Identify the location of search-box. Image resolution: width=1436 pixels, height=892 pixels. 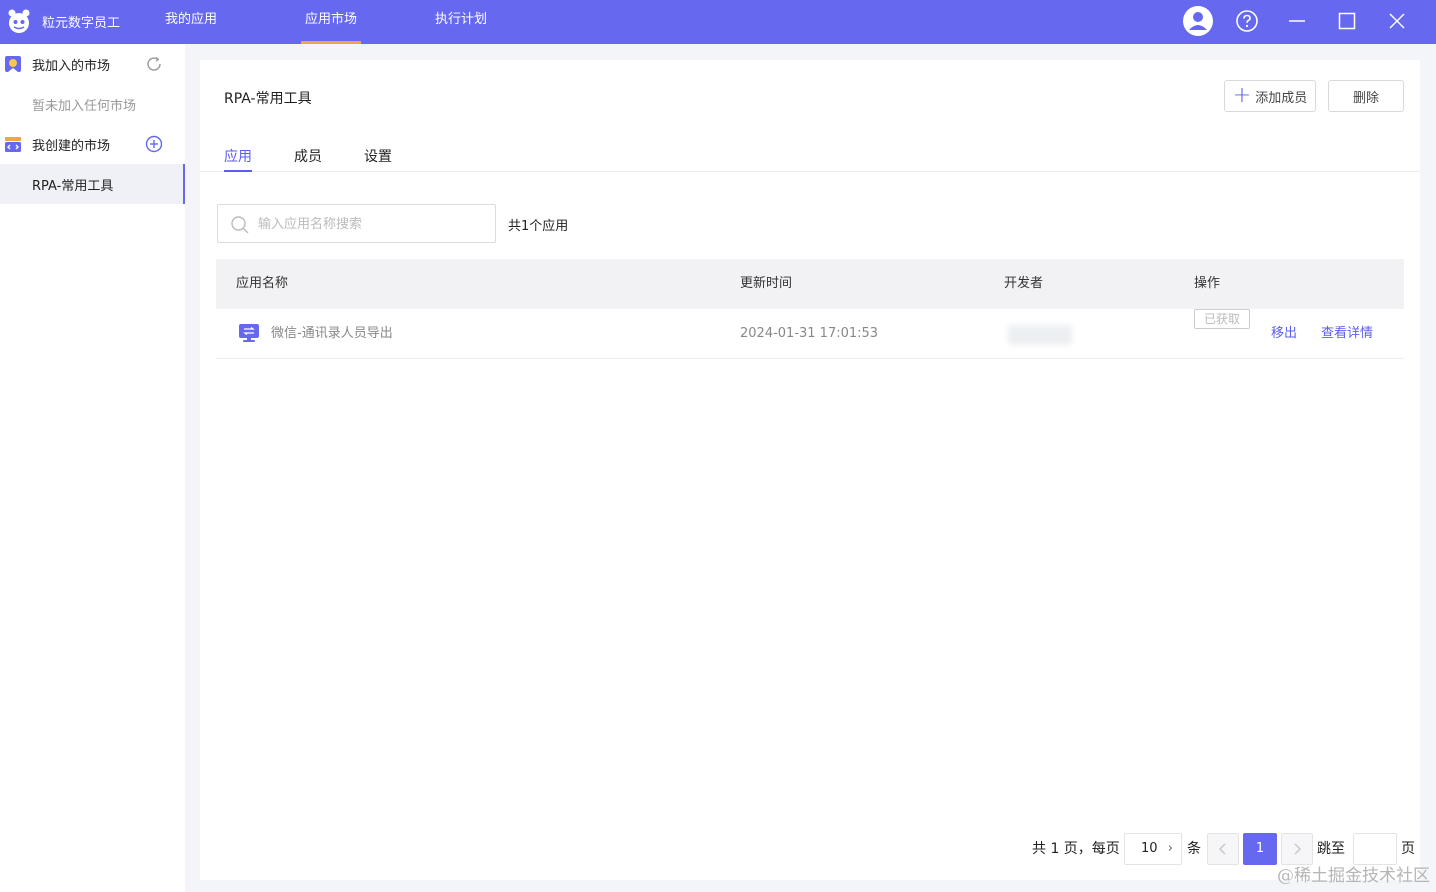
(356, 223).